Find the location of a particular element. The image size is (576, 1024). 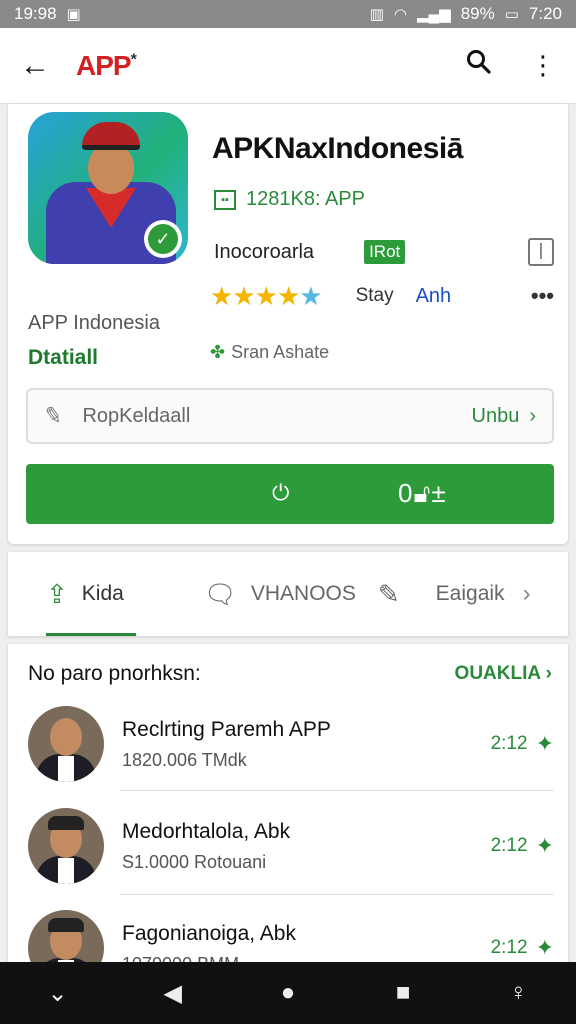

power-icon: ⏻ is located at coordinates (281, 492).